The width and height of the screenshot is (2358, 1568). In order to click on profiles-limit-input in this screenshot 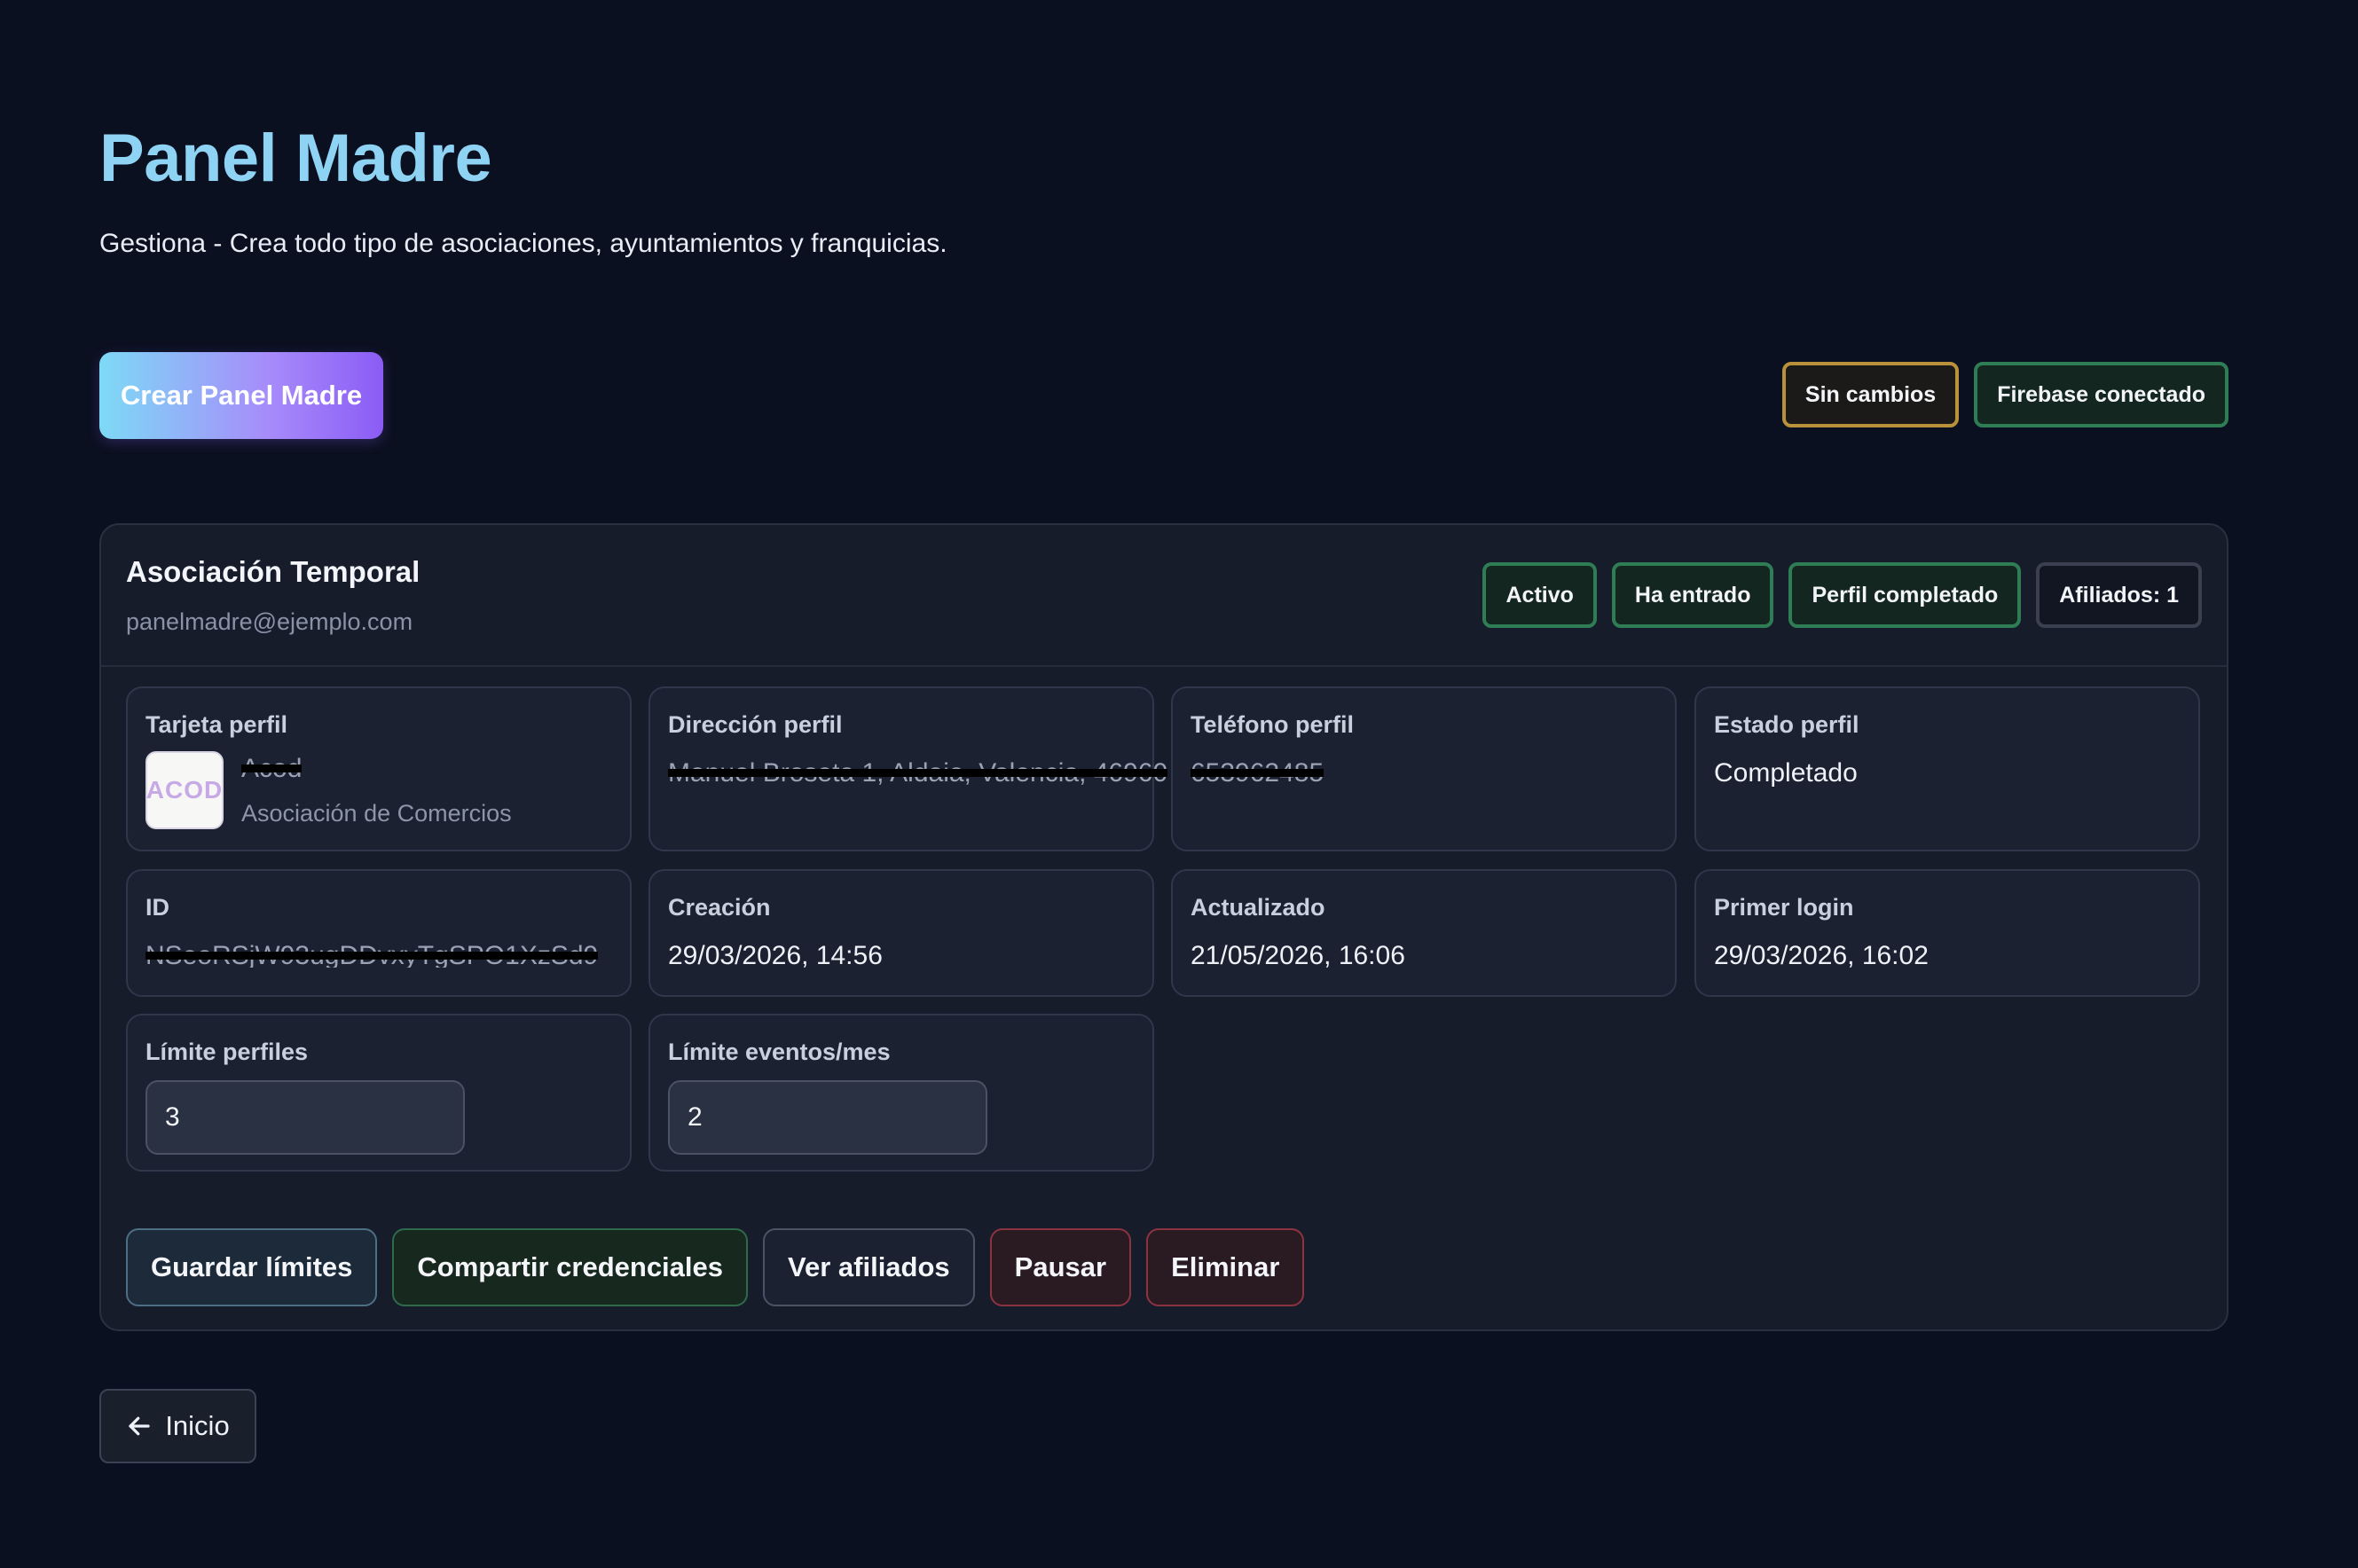, I will do `click(305, 1118)`.